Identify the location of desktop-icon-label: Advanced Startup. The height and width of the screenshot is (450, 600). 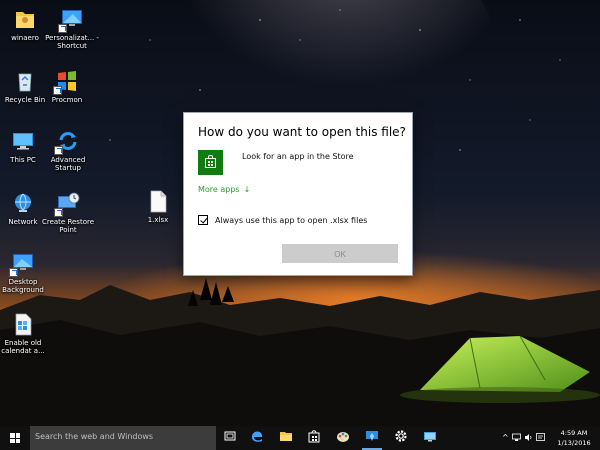
(68, 164).